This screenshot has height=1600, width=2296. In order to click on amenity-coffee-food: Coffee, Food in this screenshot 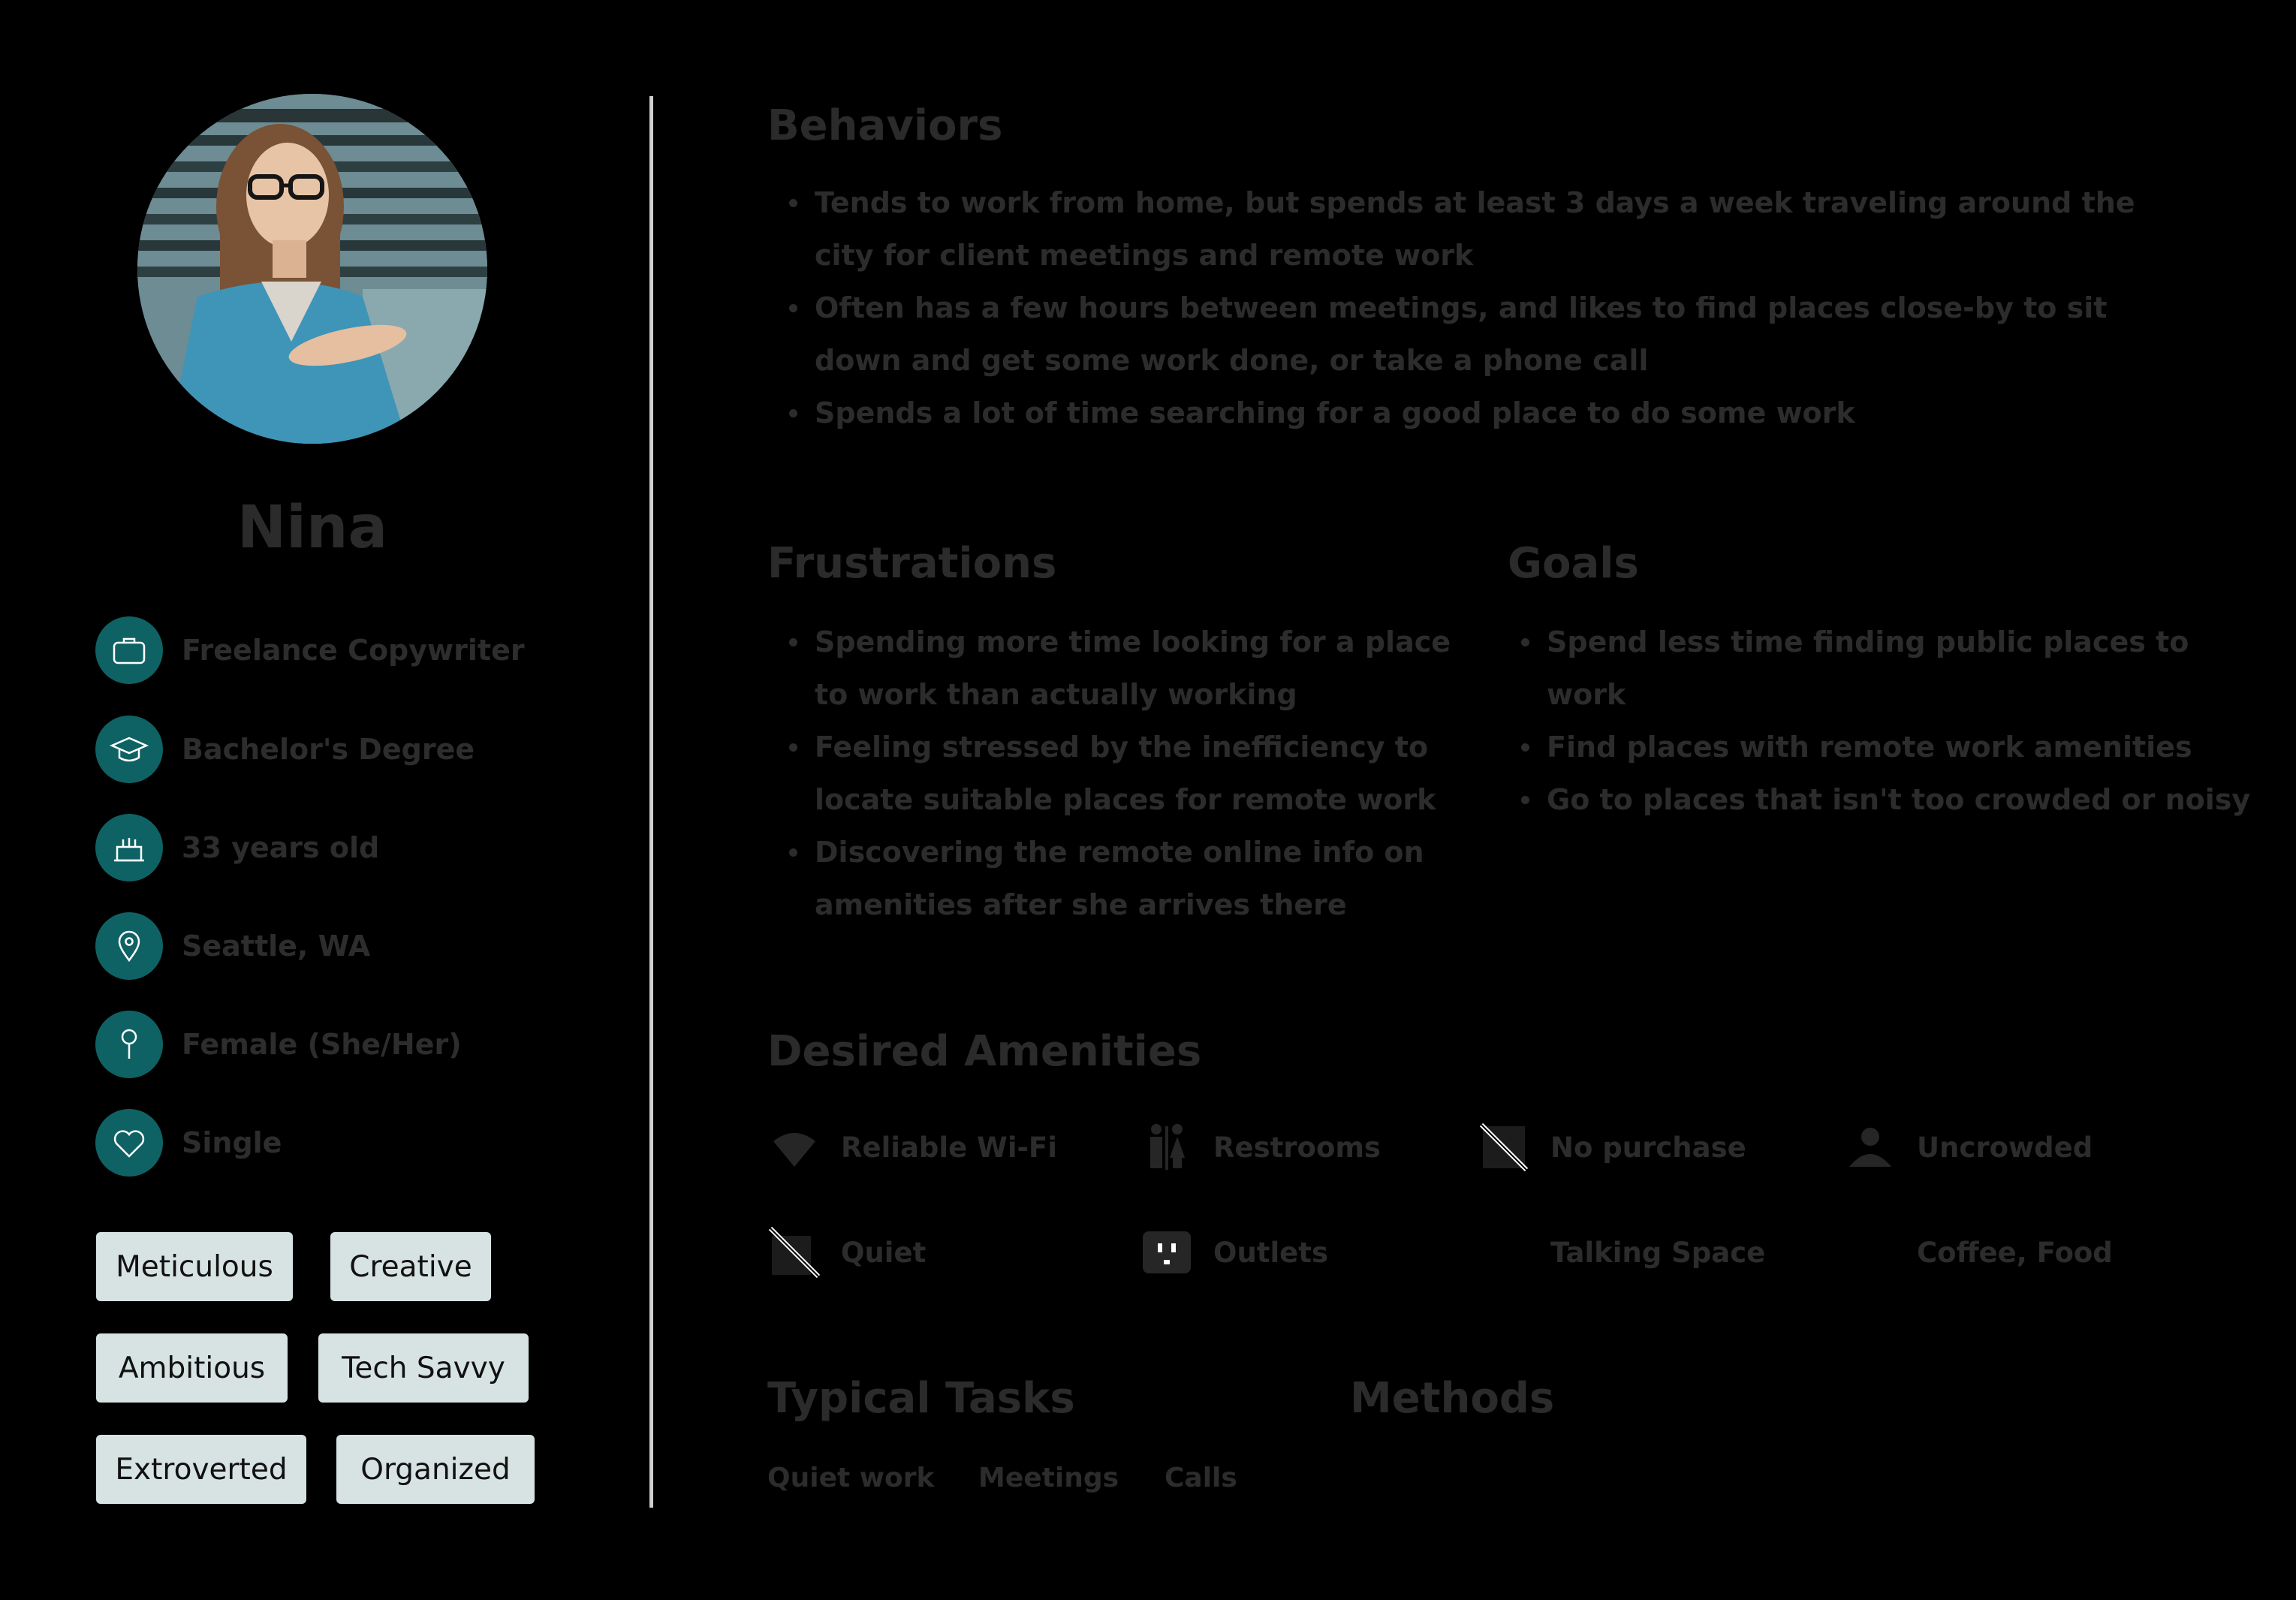, I will do `click(1978, 1252)`.